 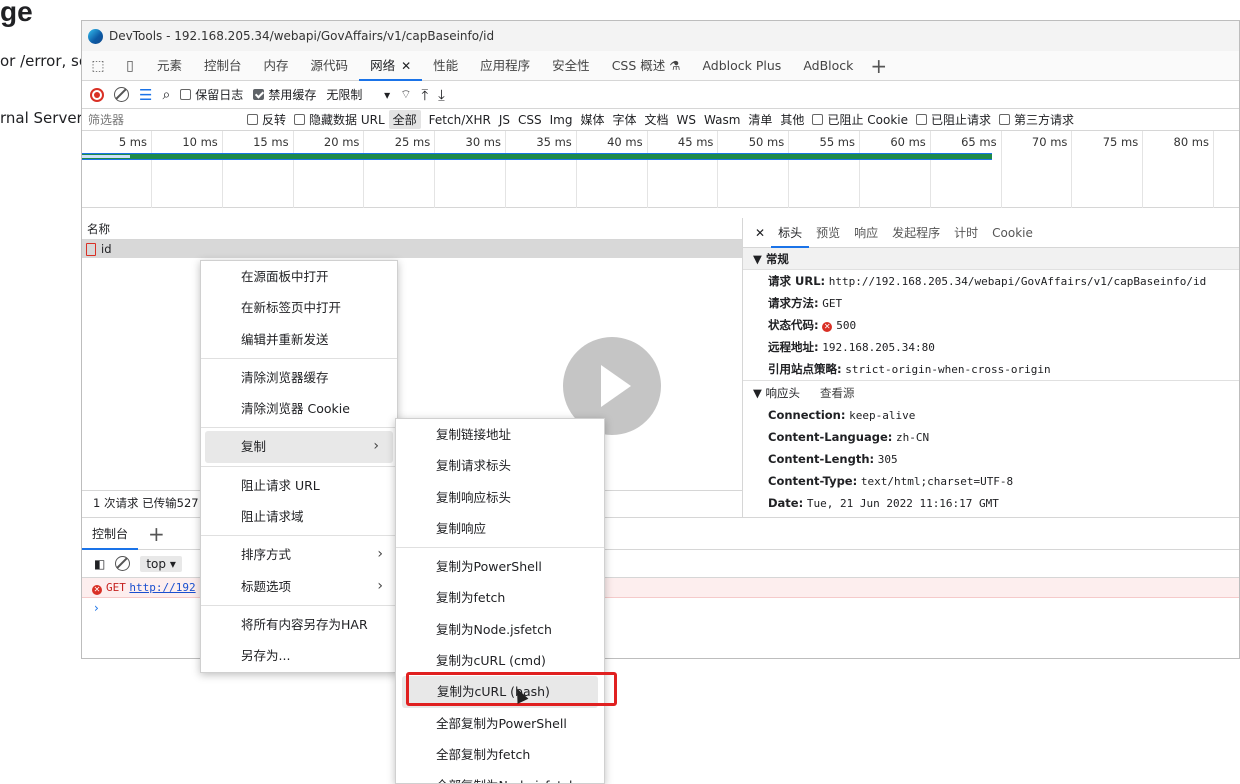 I want to click on menu-item-sort-by: 排序方式 ›, so click(x=299, y=554).